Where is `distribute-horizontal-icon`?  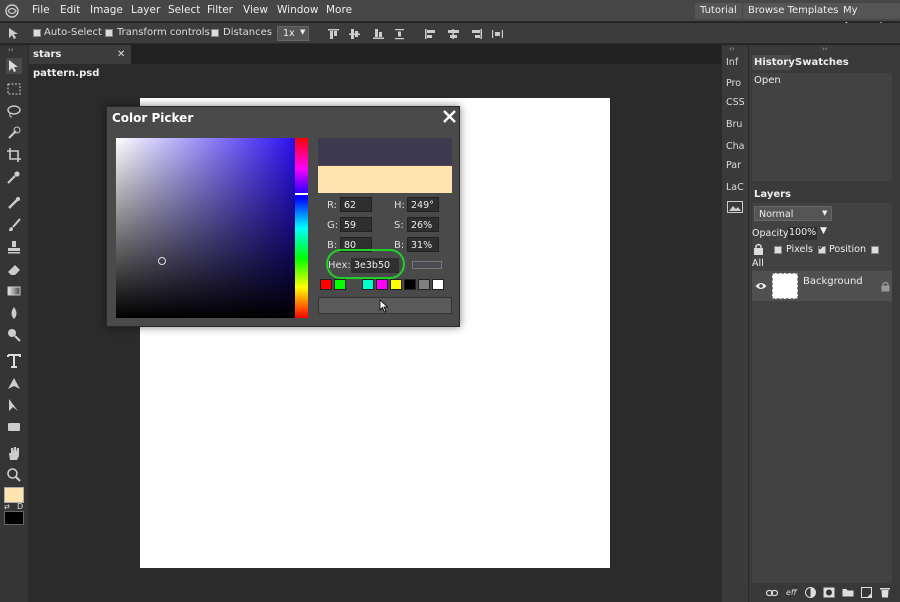 distribute-horizontal-icon is located at coordinates (497, 34).